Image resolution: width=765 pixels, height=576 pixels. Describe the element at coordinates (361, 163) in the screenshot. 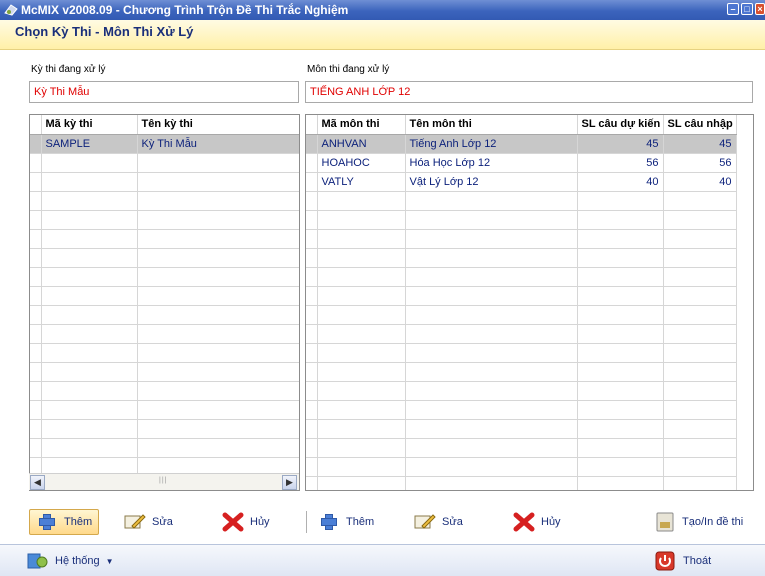

I see `cell-subject-code: HOAHOC` at that location.